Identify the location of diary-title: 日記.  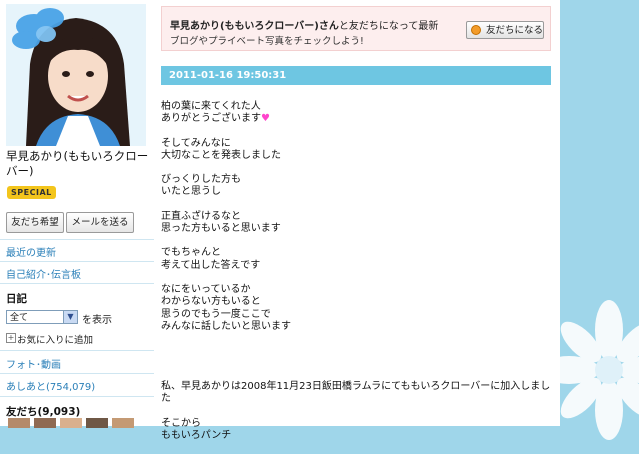
(16, 299).